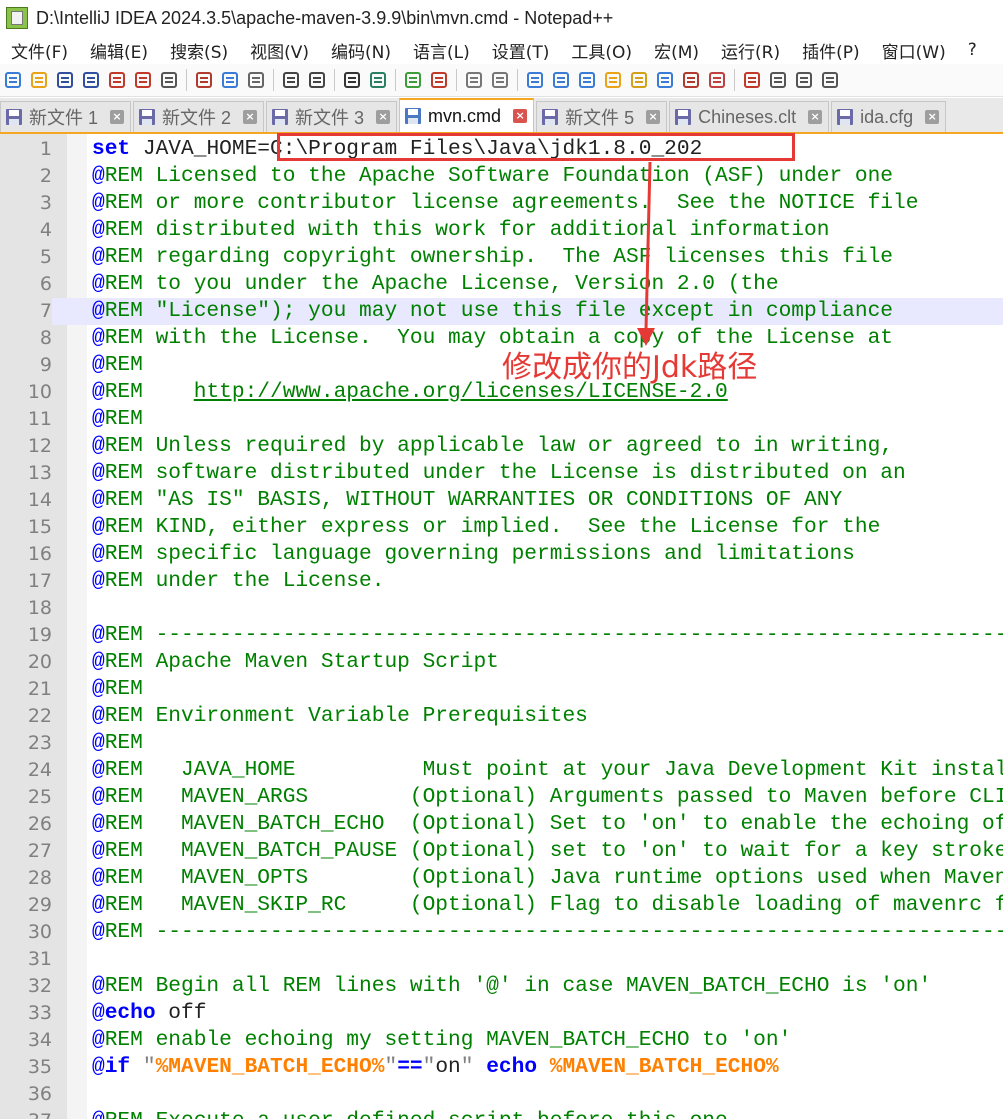  Describe the element at coordinates (279, 50) in the screenshot. I see `menu-item: 视图(V)` at that location.